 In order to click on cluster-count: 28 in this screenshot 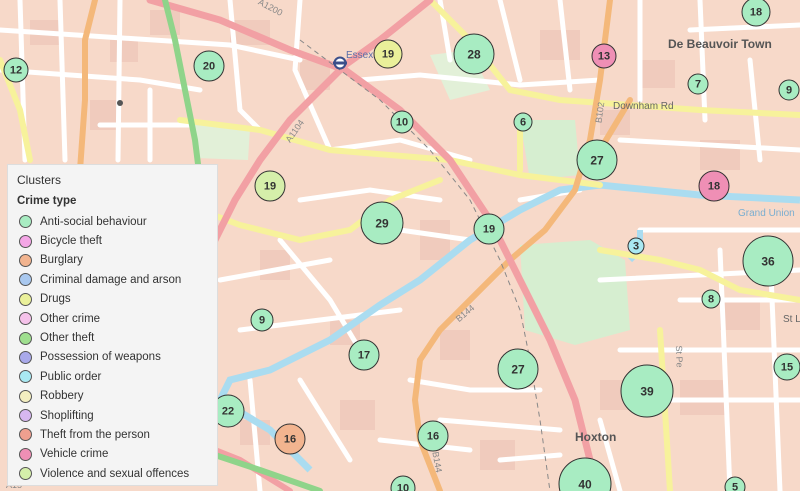, I will do `click(474, 55)`.